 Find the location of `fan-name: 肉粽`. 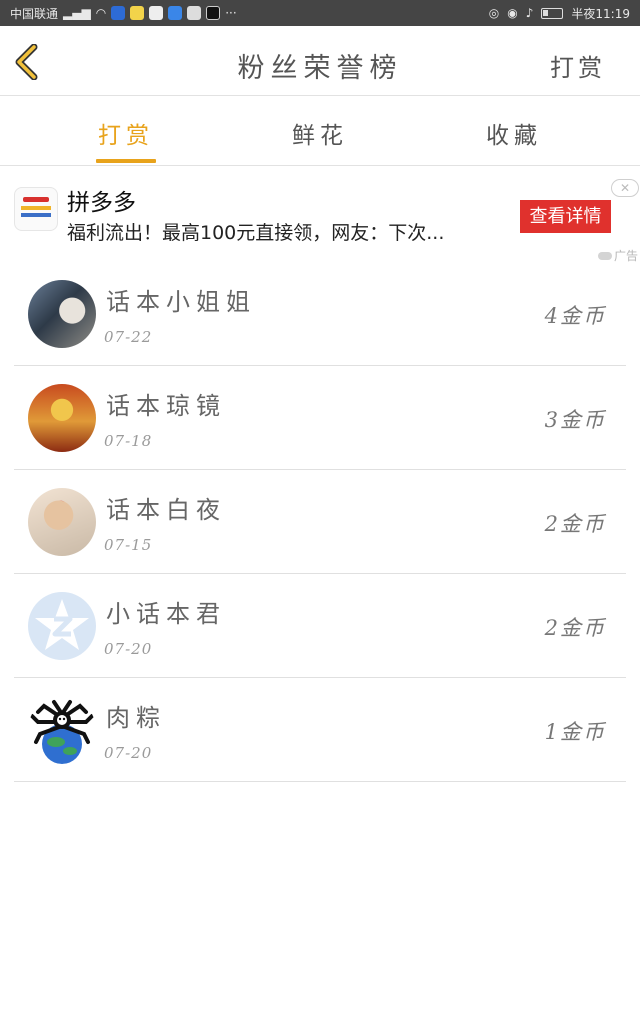

fan-name: 肉粽 is located at coordinates (136, 718).